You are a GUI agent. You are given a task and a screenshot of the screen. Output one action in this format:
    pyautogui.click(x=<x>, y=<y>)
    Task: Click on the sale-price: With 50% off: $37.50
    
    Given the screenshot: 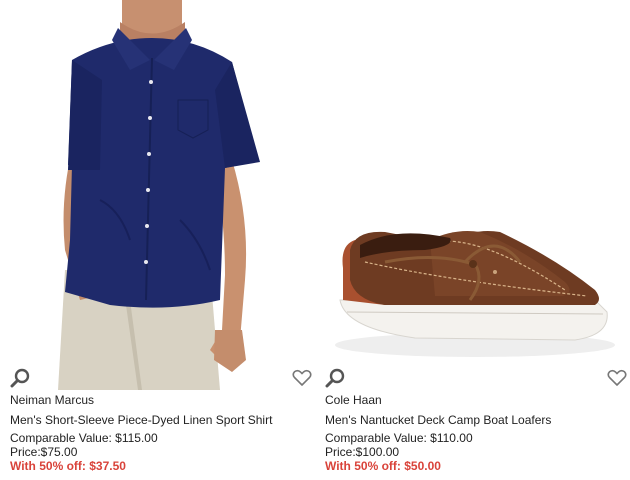 What is the action you would take?
    pyautogui.click(x=68, y=466)
    